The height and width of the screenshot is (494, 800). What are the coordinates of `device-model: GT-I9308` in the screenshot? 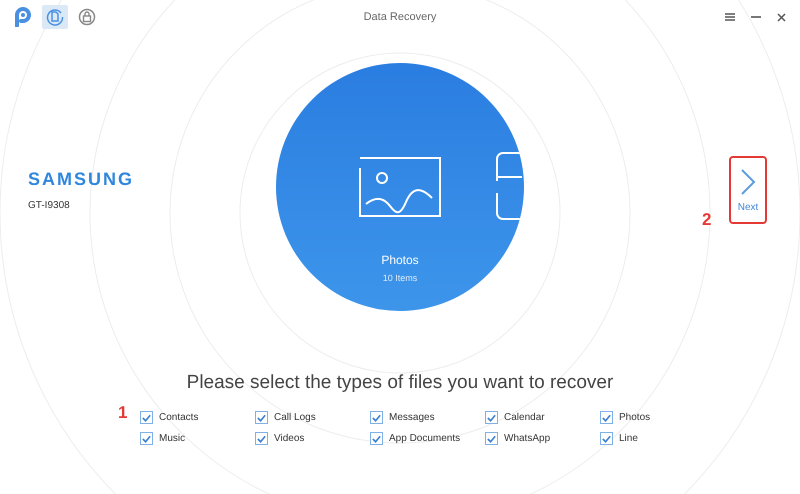 It's located at (49, 205).